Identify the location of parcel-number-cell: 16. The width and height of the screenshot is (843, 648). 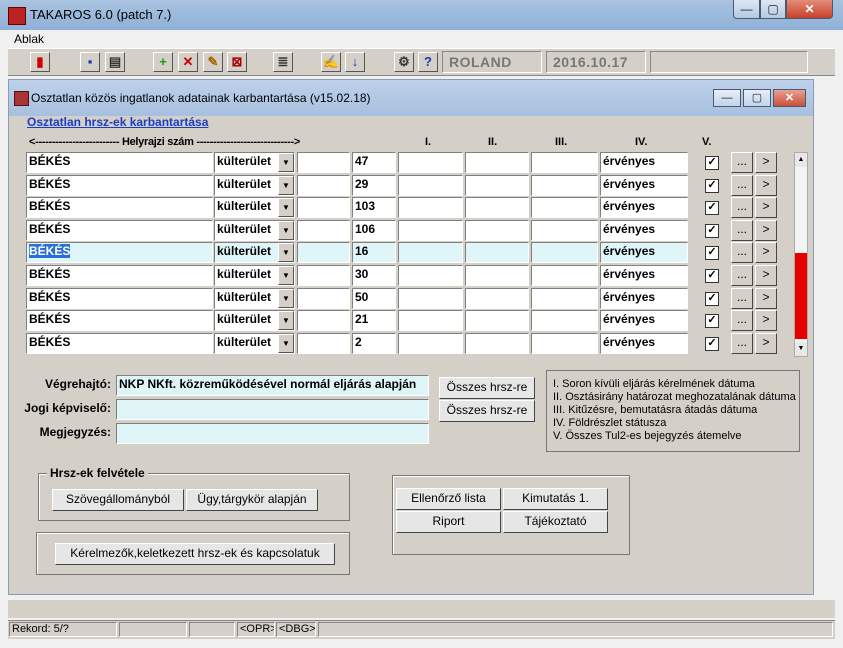
(374, 252).